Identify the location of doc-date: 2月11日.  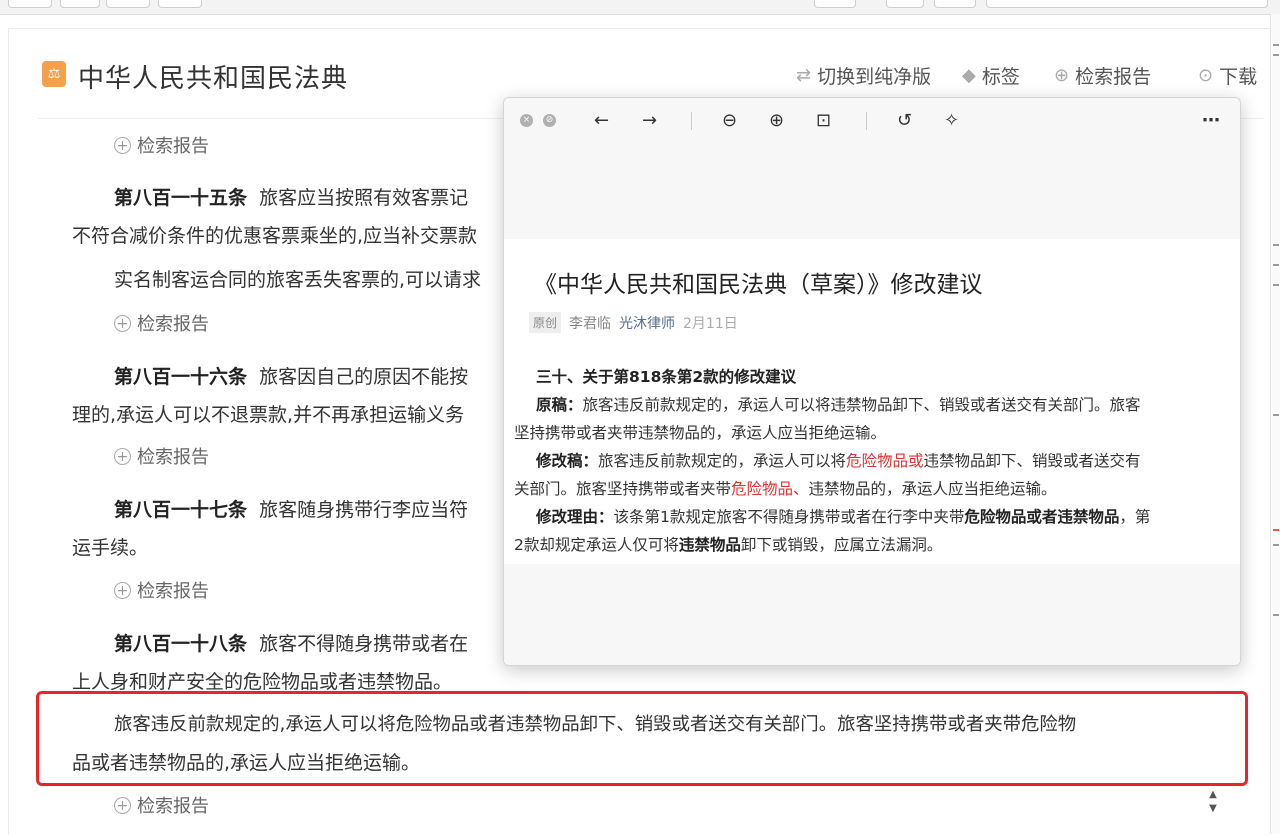
(710, 323).